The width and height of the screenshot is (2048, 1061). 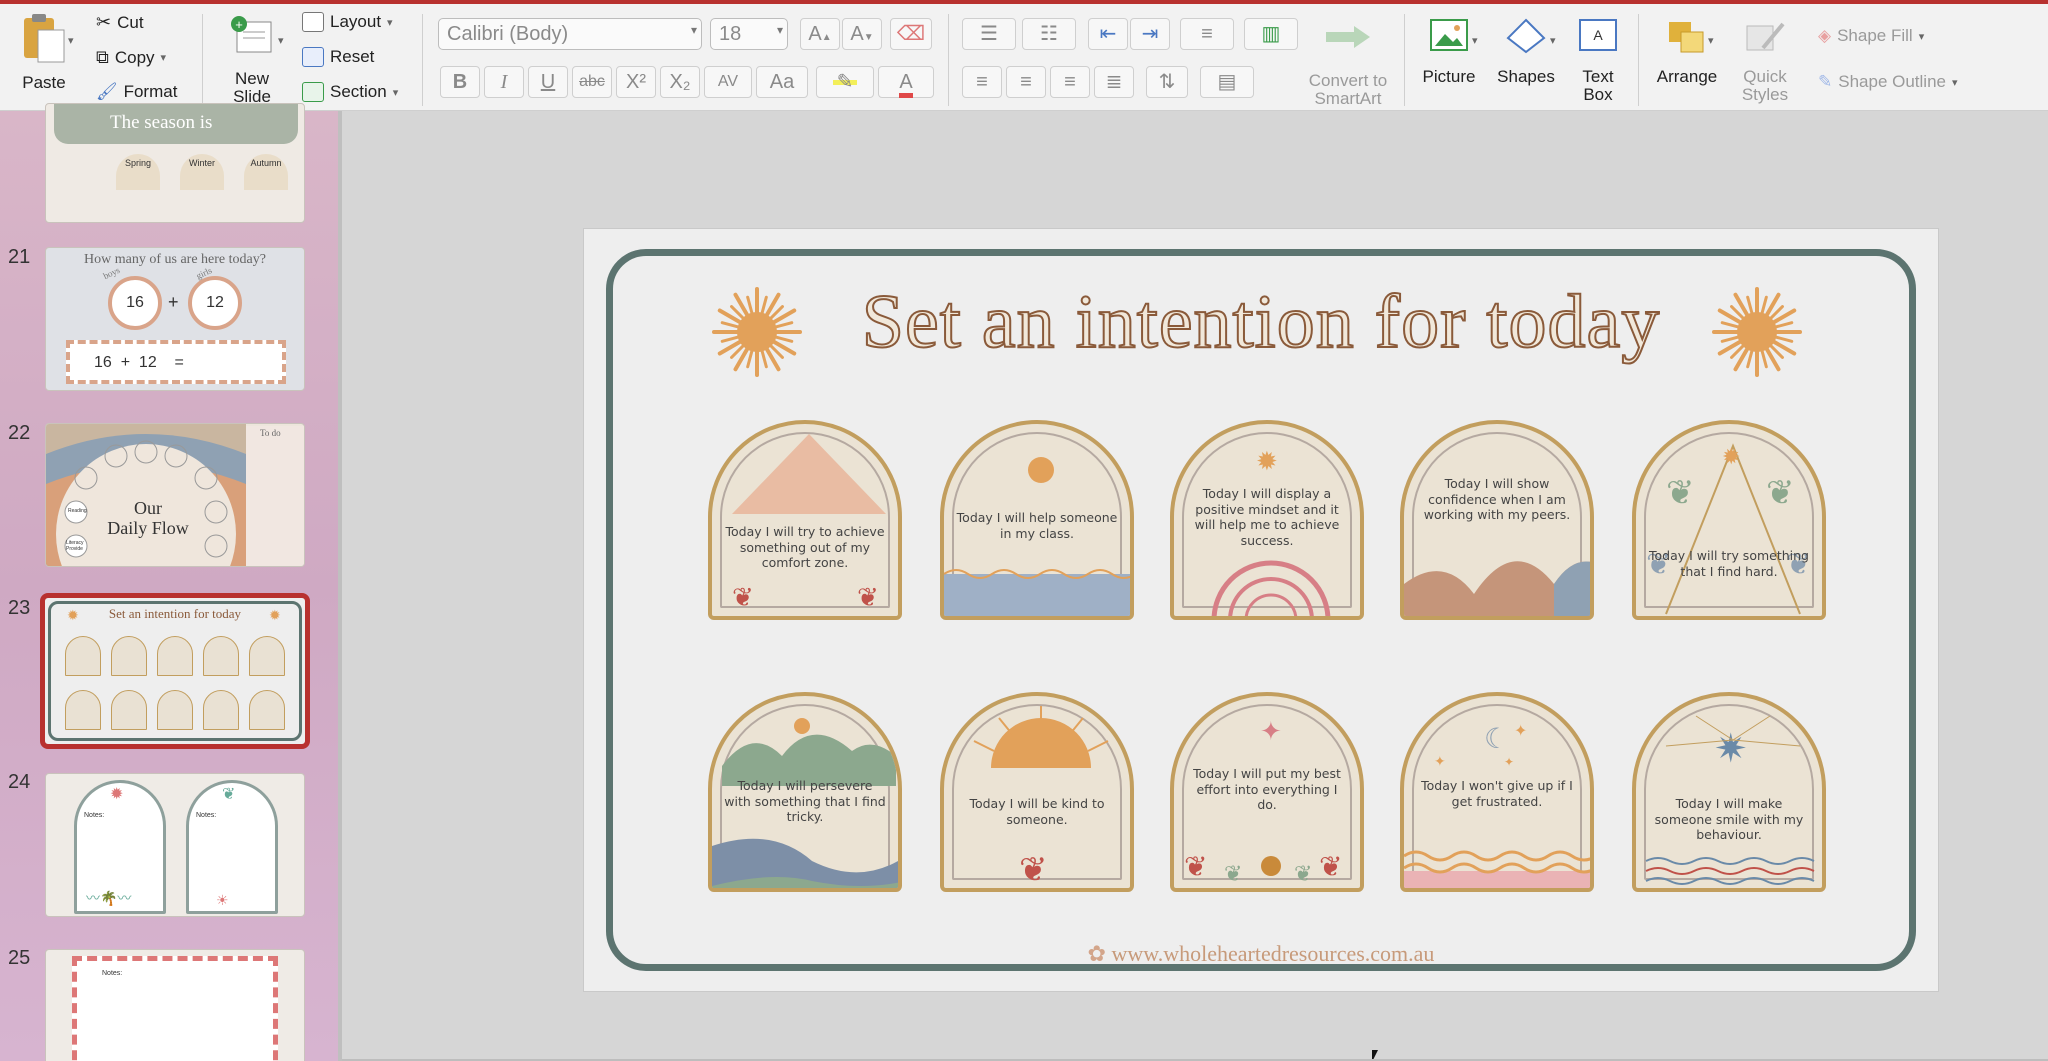 I want to click on card-text: Today I will be kind to someone., so click(x=1037, y=811).